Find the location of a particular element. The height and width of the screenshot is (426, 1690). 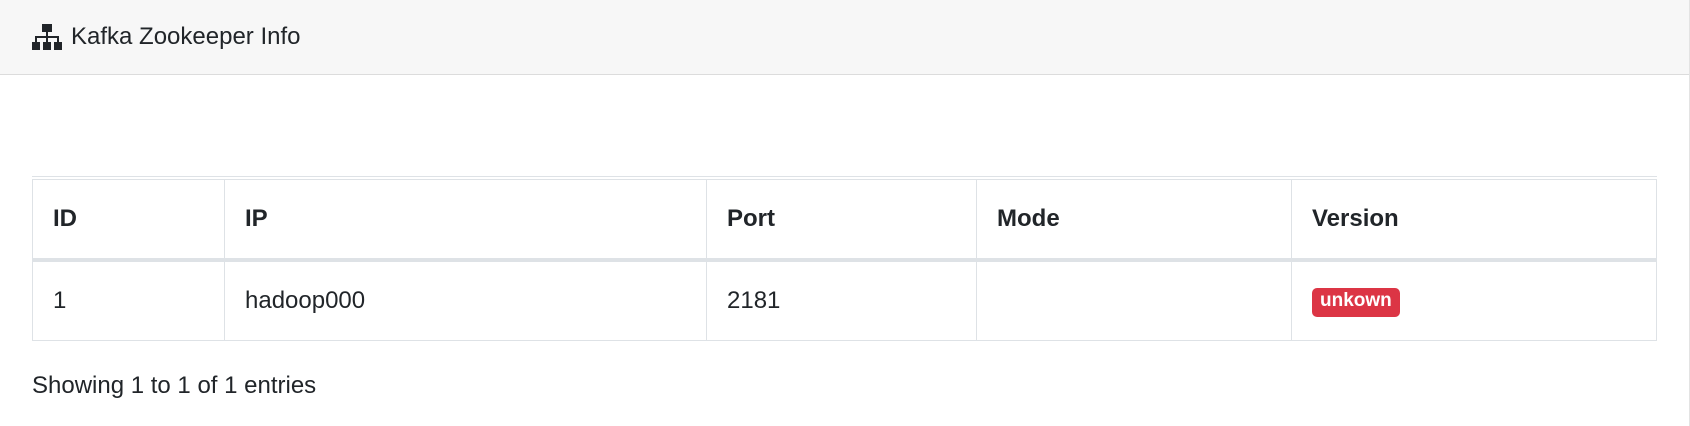

column-header-version: Version is located at coordinates (1474, 220).